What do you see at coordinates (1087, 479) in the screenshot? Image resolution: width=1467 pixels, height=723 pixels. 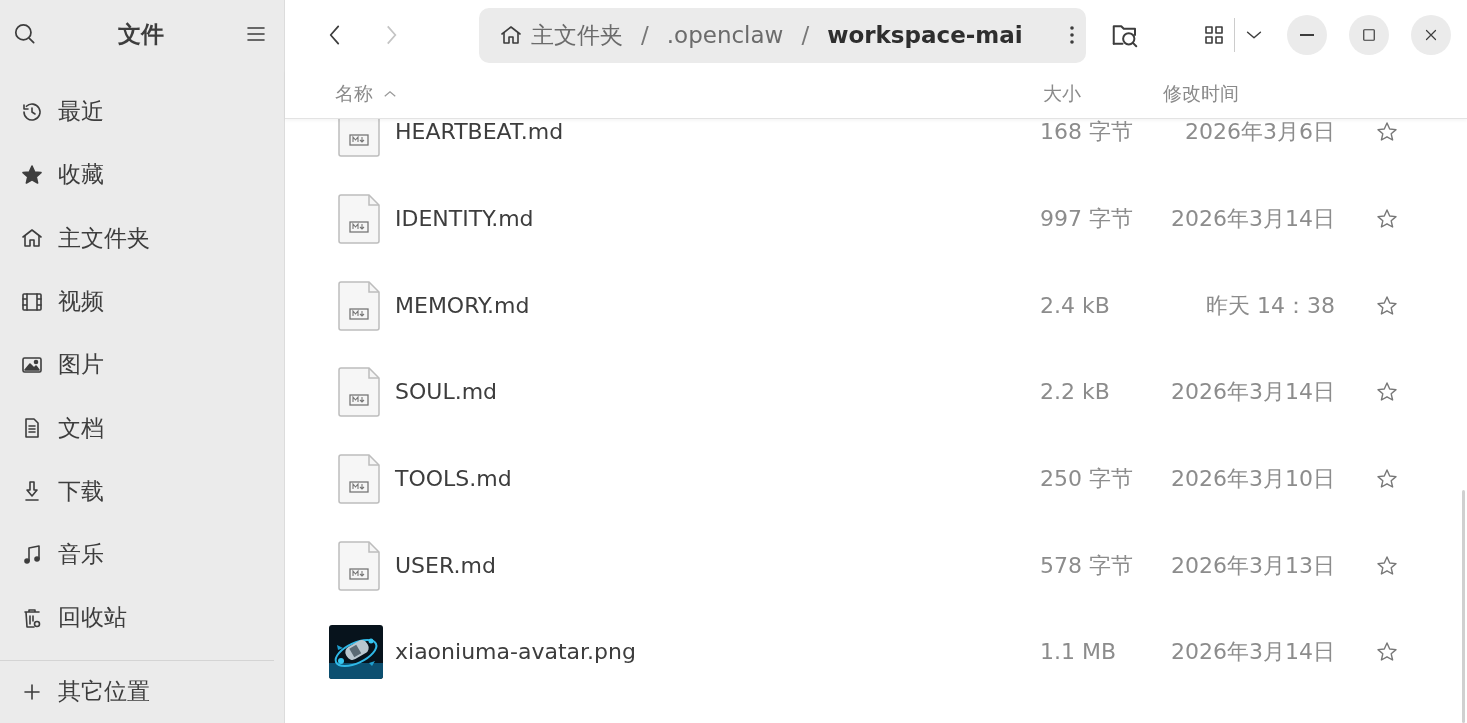 I see `file-size: 250 字节` at bounding box center [1087, 479].